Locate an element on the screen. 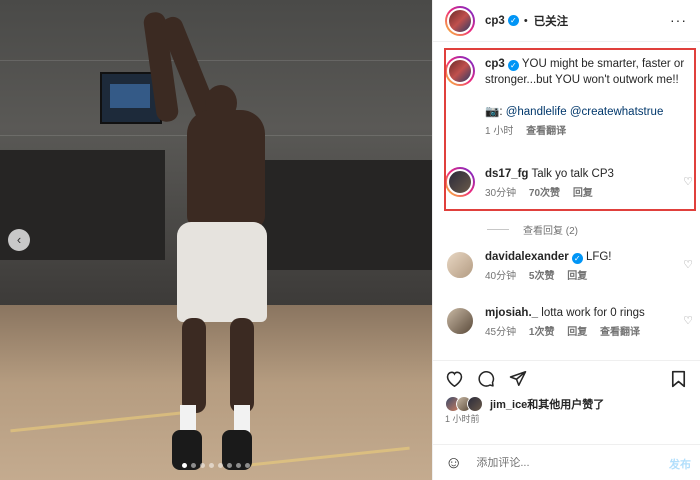 The image size is (700, 480). share-icon is located at coordinates (518, 380).